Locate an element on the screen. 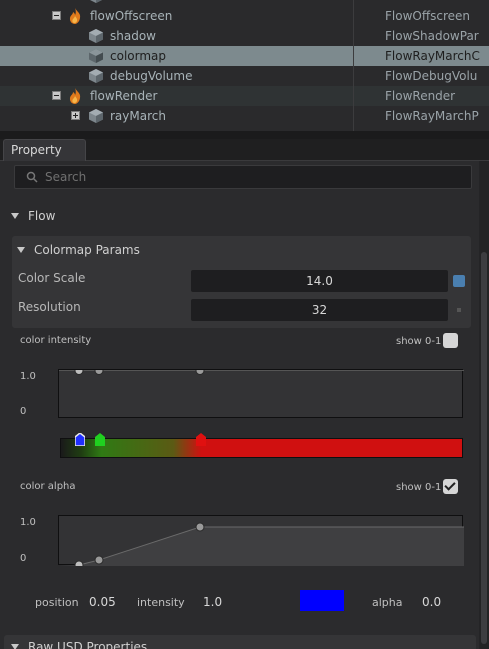  tree-item-name: flowOffscreen is located at coordinates (131, 16).